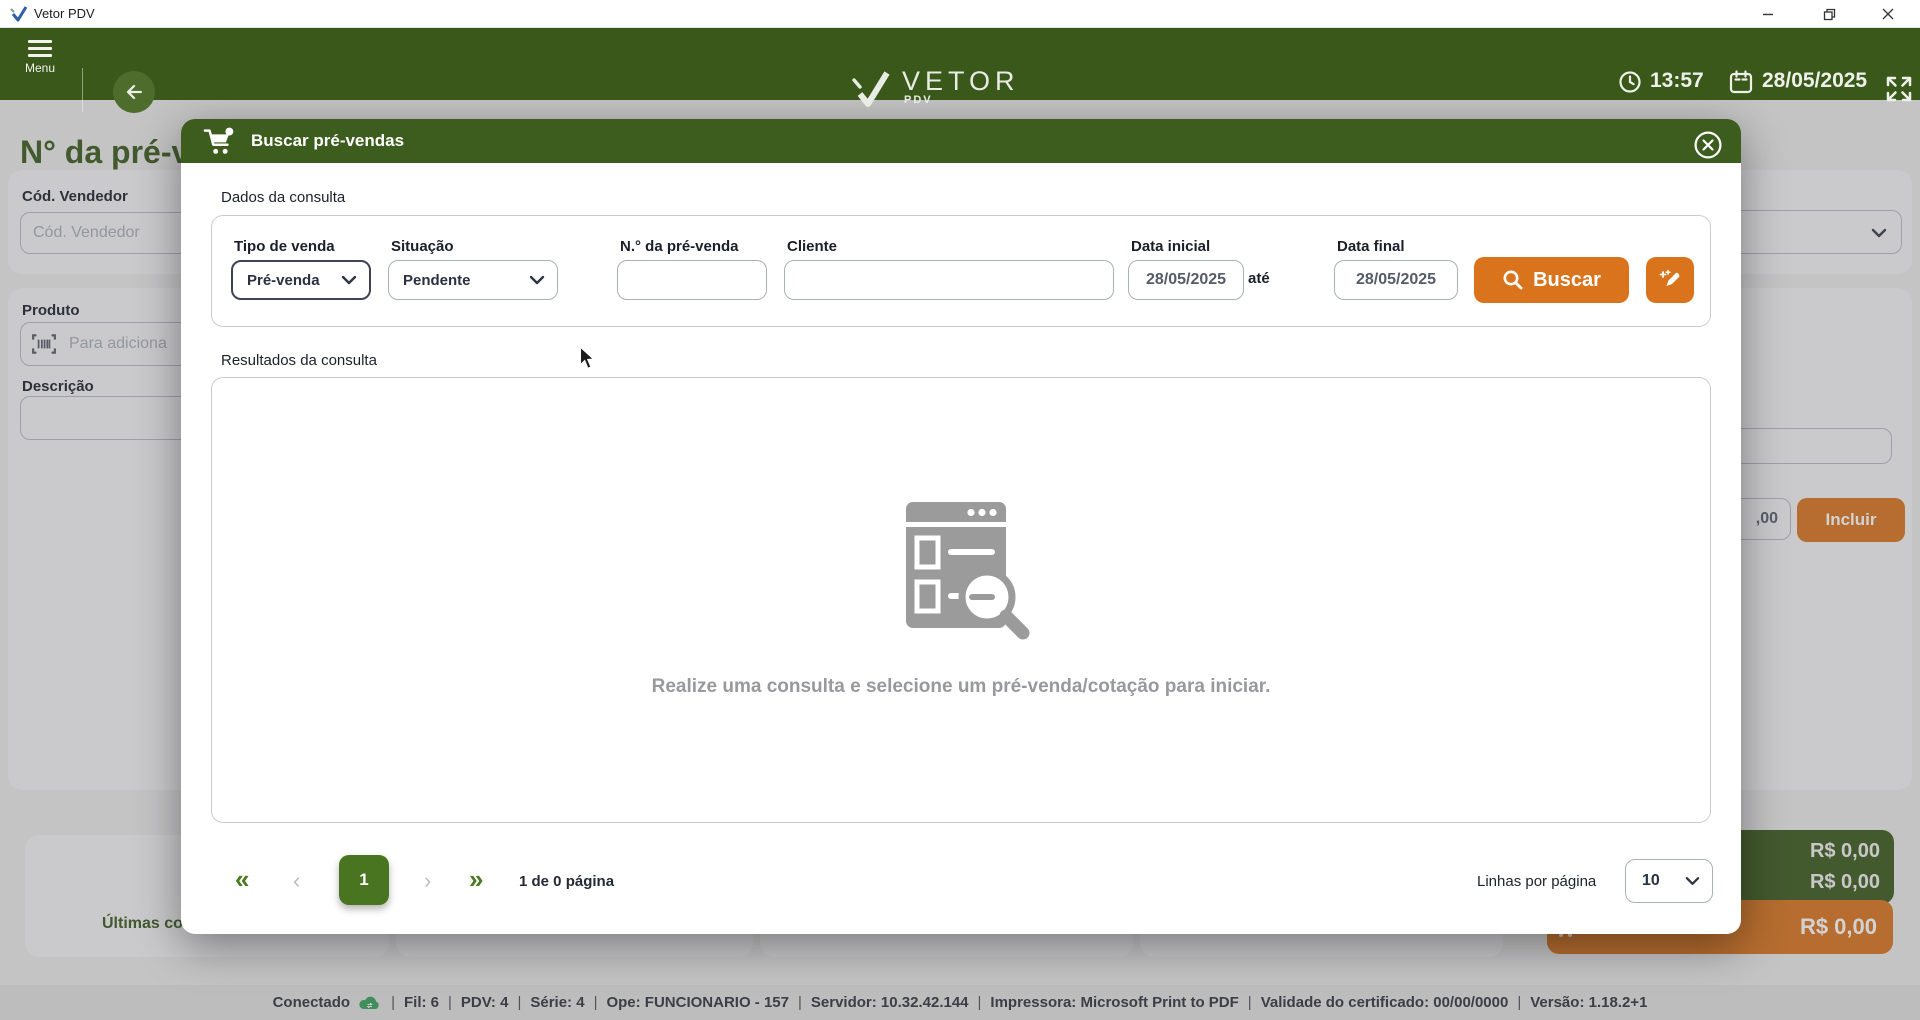  Describe the element at coordinates (283, 280) in the screenshot. I see `tipo-venda-value: Pré-venda` at that location.